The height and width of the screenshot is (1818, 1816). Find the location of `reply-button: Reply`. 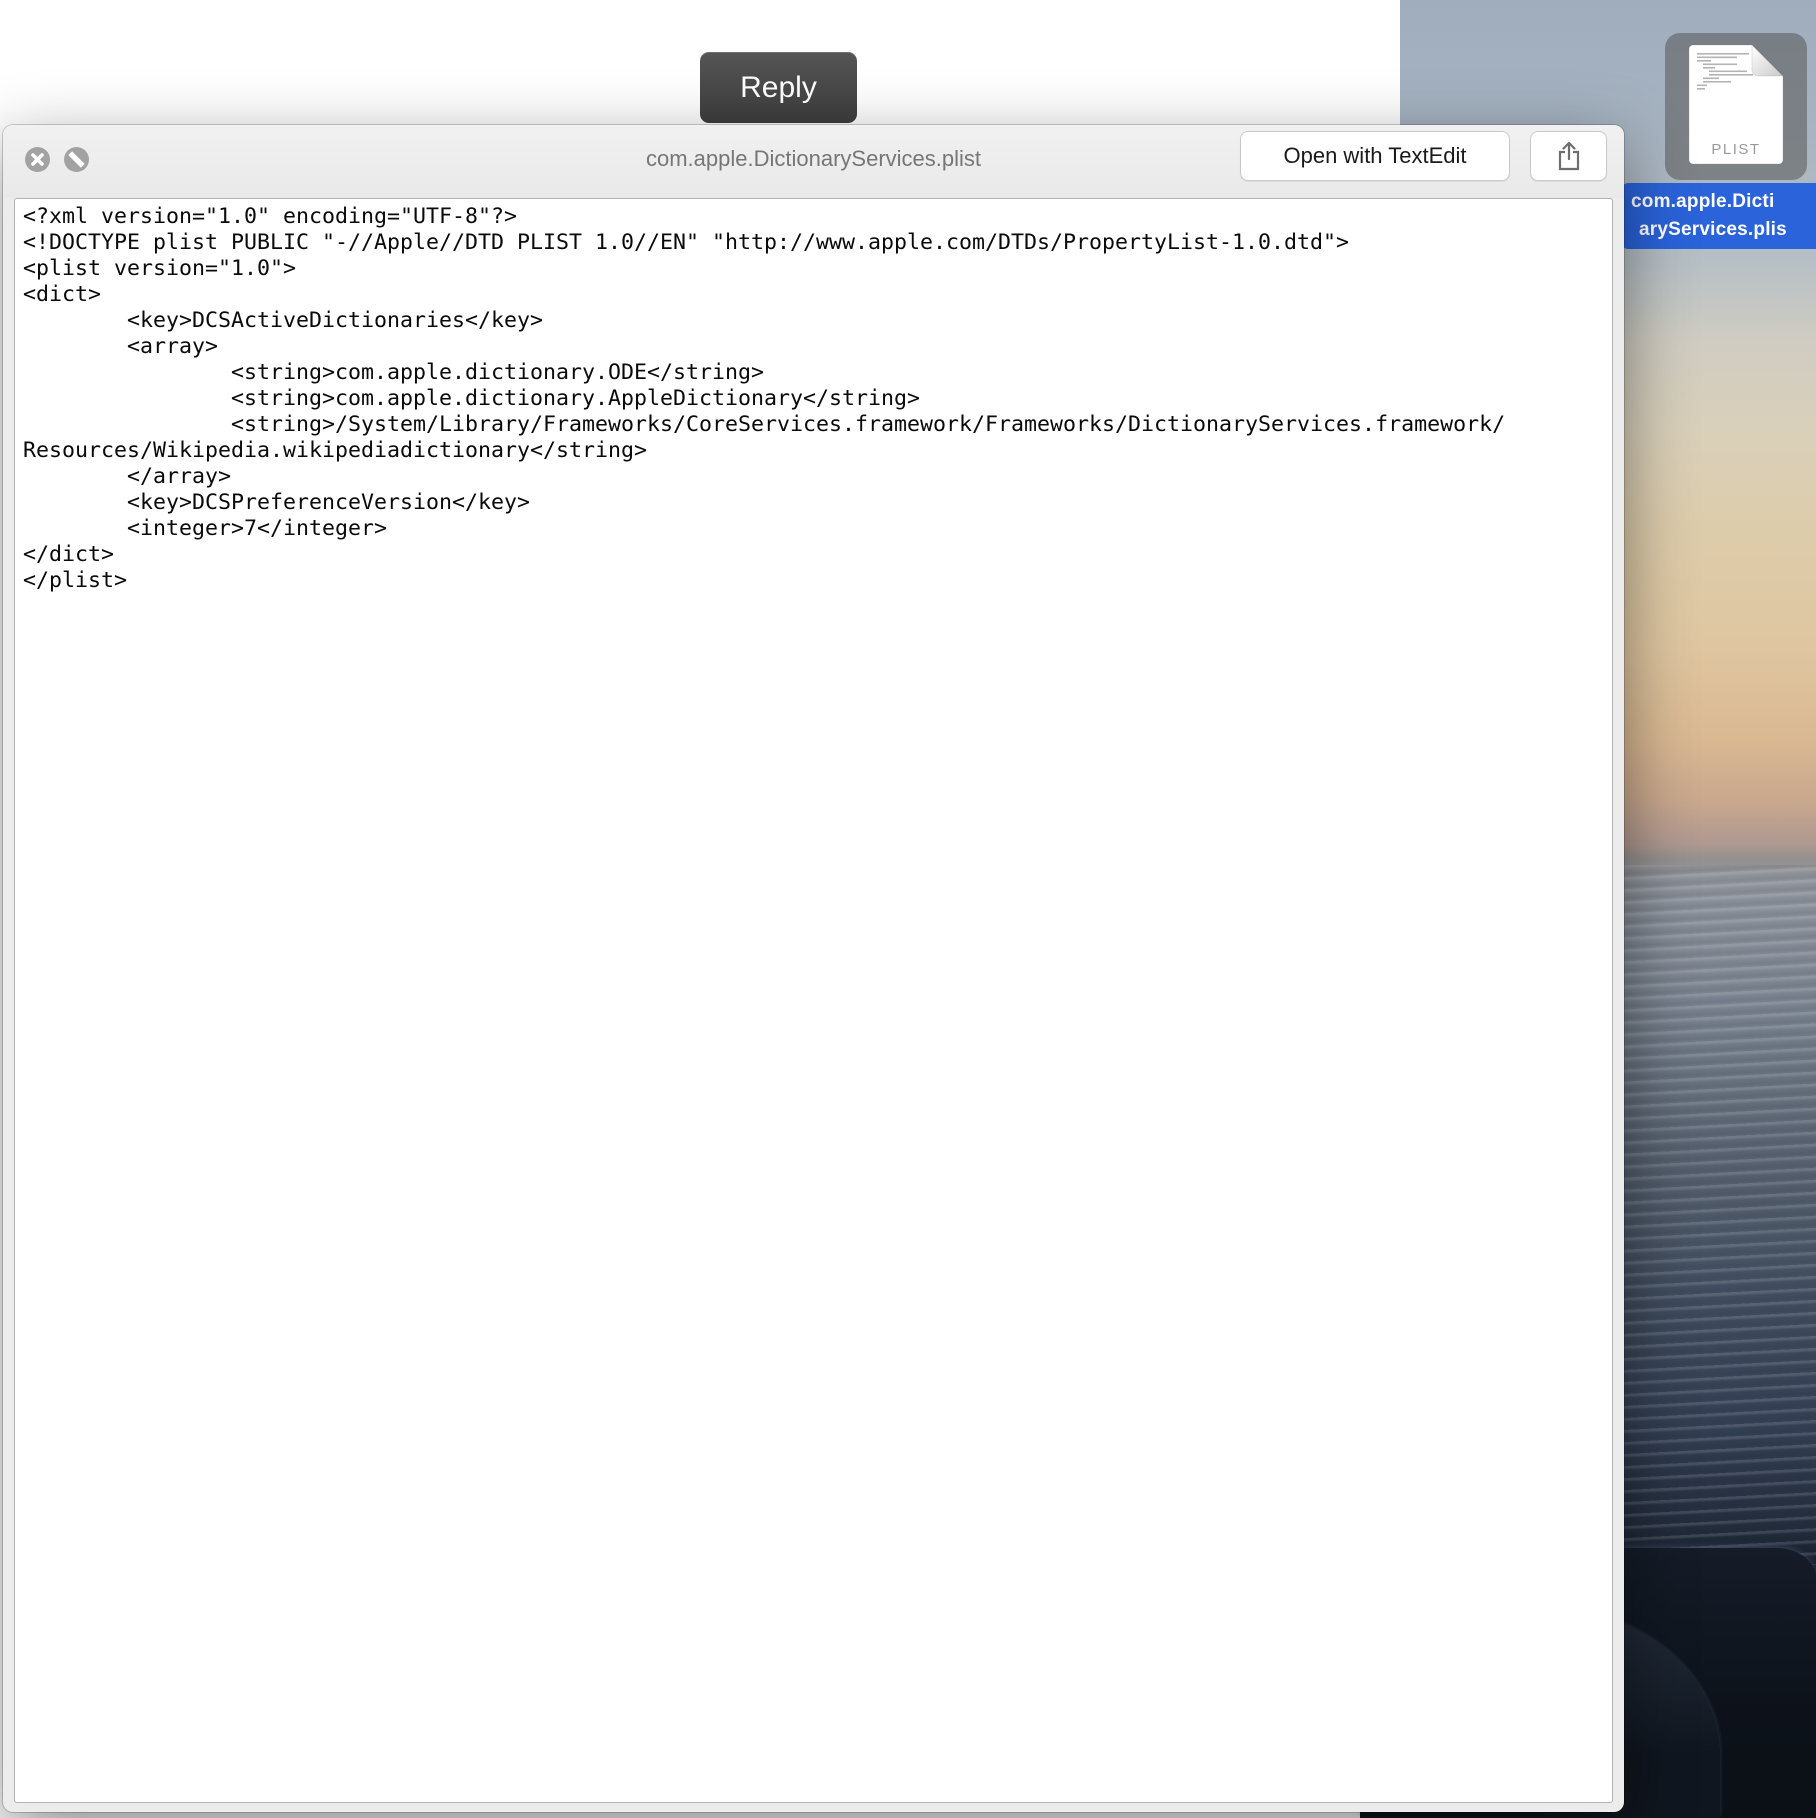

reply-button: Reply is located at coordinates (778, 87).